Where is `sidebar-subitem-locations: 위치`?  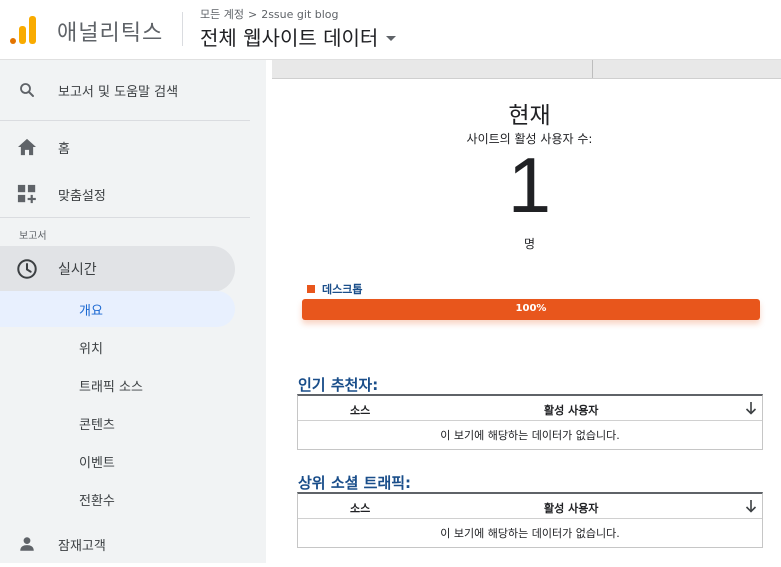
sidebar-subitem-locations: 위치 is located at coordinates (117, 347).